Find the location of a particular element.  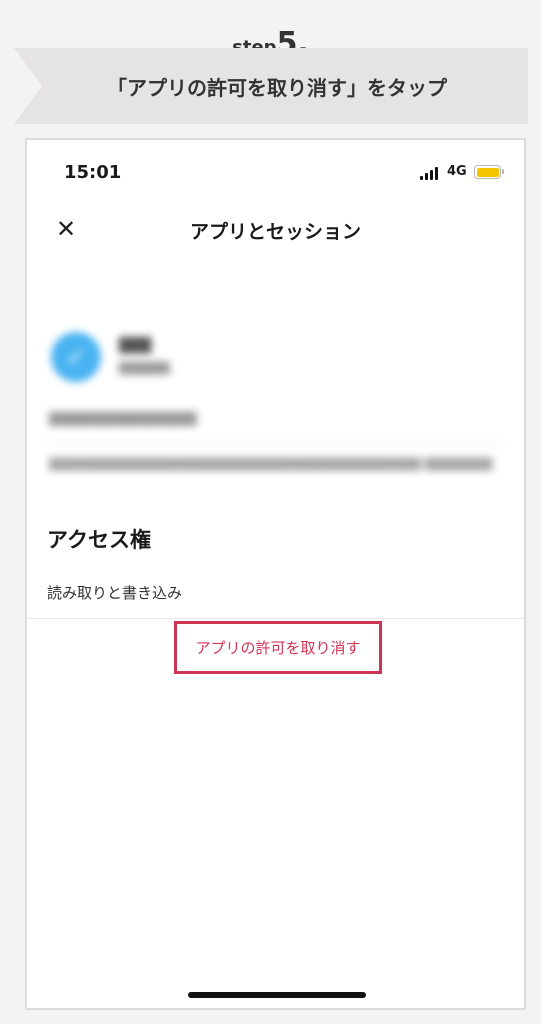

access-permission-value: 読み取りと書き込み is located at coordinates (115, 593).